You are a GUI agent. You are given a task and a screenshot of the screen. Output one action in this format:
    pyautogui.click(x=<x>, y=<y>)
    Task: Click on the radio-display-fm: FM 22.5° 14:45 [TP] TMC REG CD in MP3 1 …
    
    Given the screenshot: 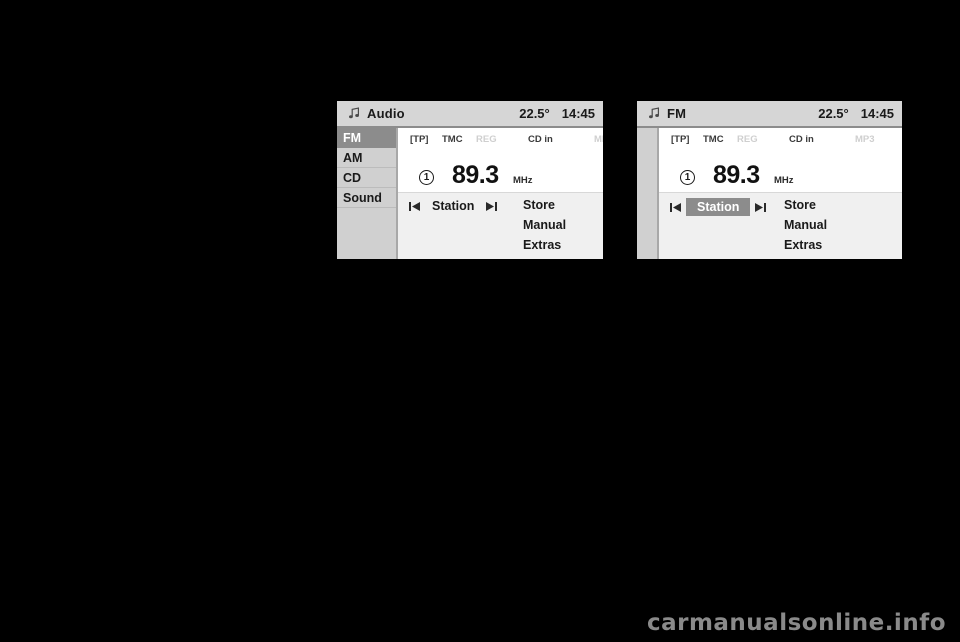 What is the action you would take?
    pyautogui.click(x=769, y=180)
    